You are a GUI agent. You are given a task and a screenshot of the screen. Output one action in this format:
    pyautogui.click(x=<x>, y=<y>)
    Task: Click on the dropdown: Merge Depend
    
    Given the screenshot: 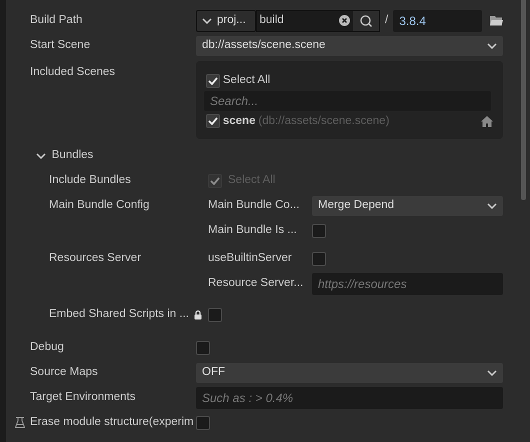 What is the action you would take?
    pyautogui.click(x=407, y=206)
    